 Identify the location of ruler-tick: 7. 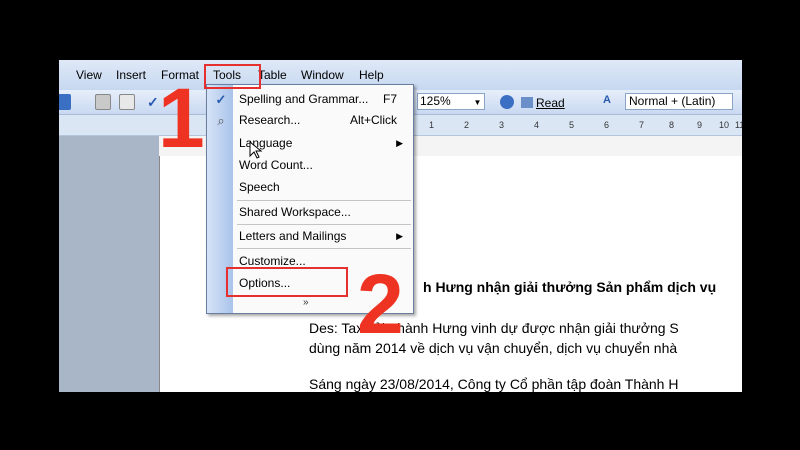
(642, 125).